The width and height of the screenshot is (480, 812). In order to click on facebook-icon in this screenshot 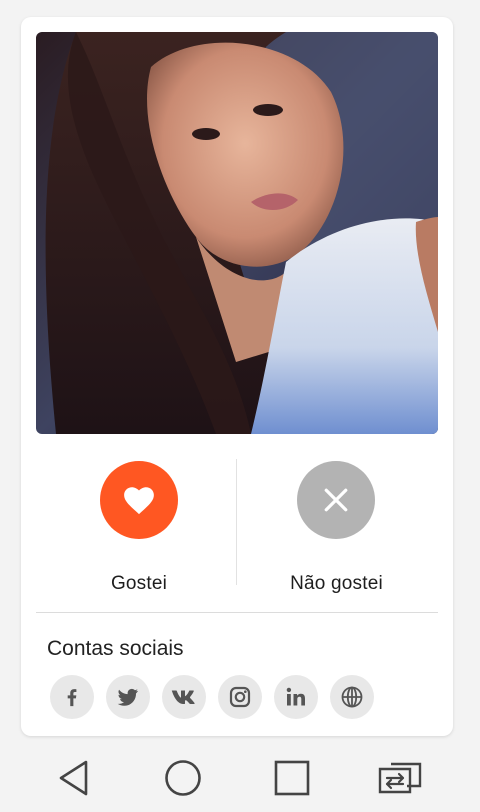, I will do `click(72, 698)`.